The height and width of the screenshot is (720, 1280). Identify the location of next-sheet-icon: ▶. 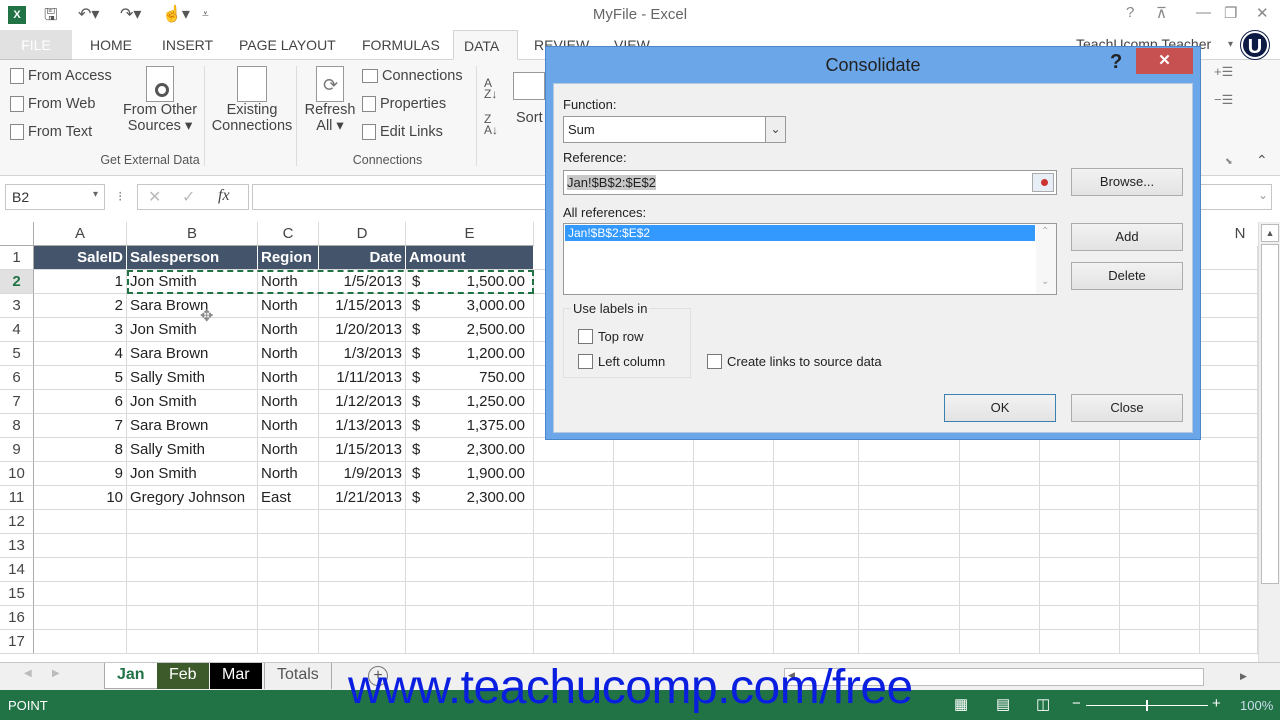
(56, 673).